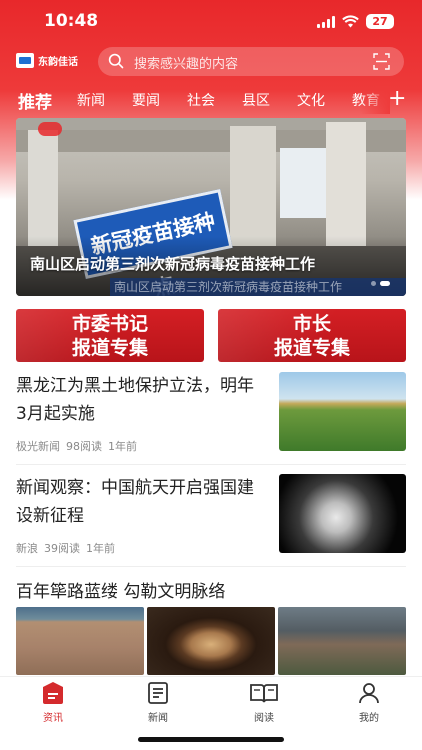  What do you see at coordinates (303, 183) in the screenshot?
I see `banner-sky` at bounding box center [303, 183].